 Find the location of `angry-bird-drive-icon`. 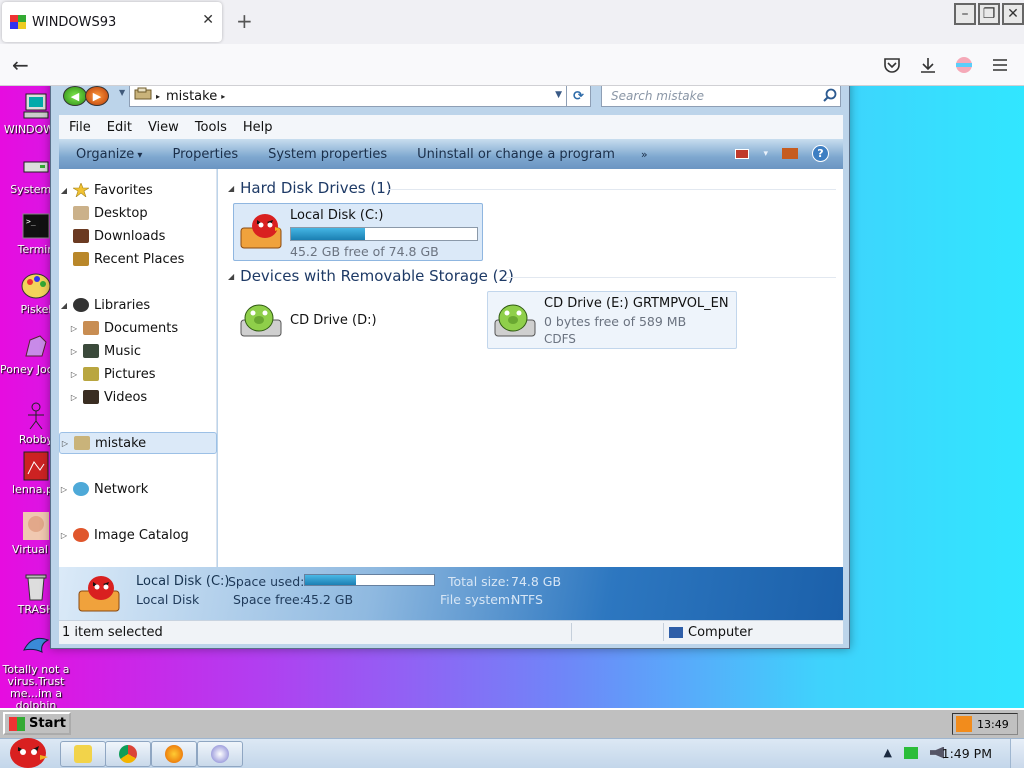

angry-bird-drive-icon is located at coordinates (261, 232).